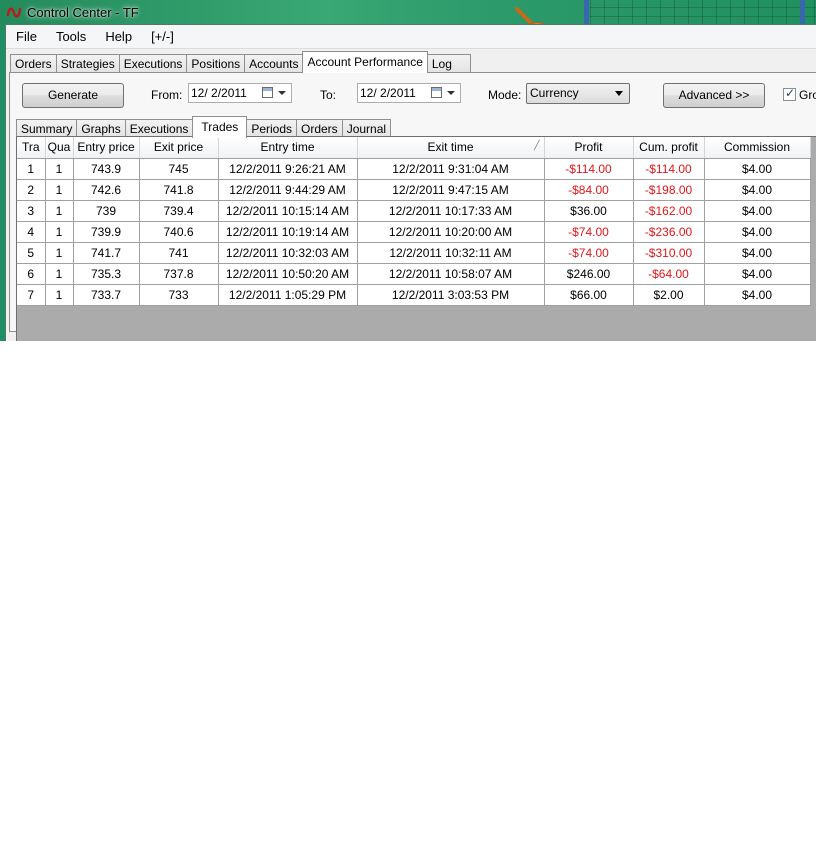  I want to click on tab-log: Log, so click(448, 63).